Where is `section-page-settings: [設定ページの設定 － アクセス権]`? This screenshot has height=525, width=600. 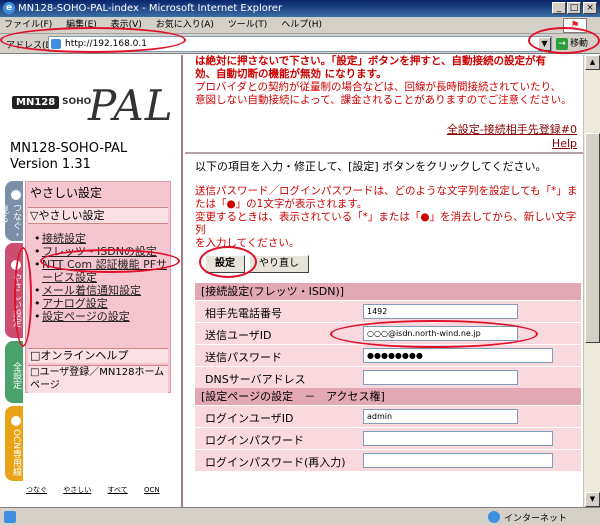
section-page-settings: [設定ページの設定 － アクセス権] is located at coordinates (388, 396).